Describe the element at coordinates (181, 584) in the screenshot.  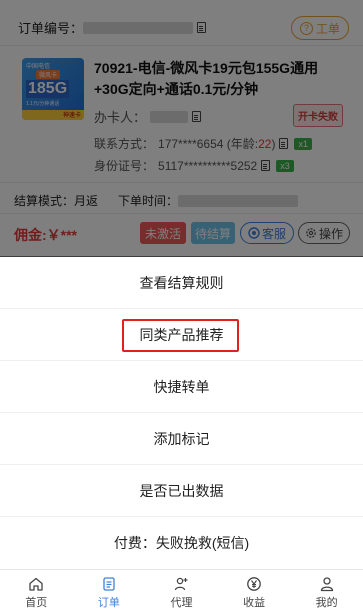
I see `add-user-icon` at that location.